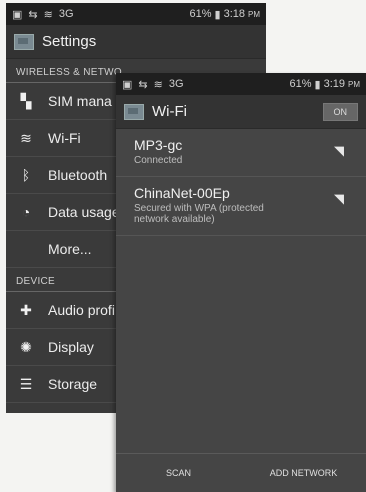 The height and width of the screenshot is (492, 366). What do you see at coordinates (182, 193) in the screenshot?
I see `network-name: ChinaNet-00Ep` at bounding box center [182, 193].